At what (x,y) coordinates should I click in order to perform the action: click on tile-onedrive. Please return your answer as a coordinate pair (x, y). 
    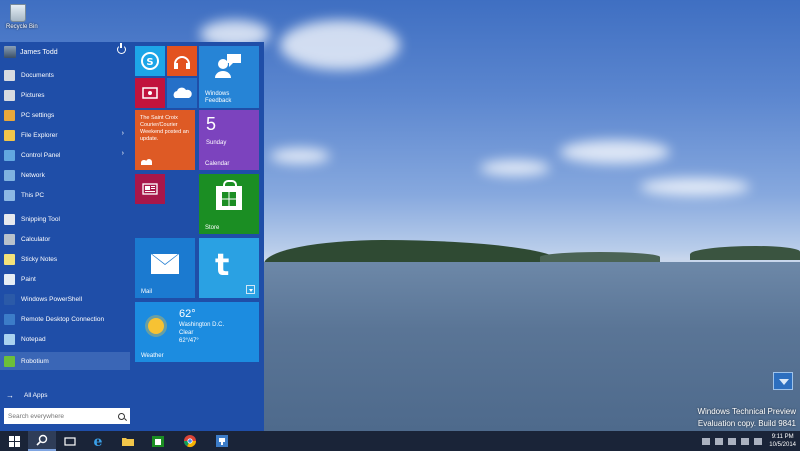
    Looking at the image, I should click on (182, 93).